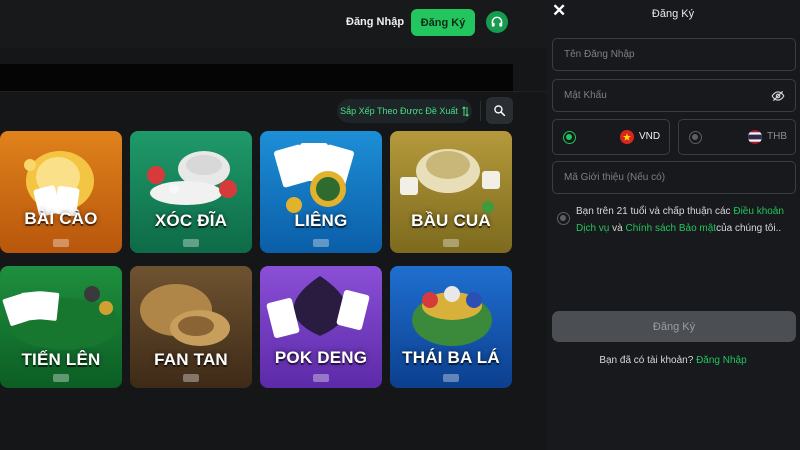 The width and height of the screenshot is (800, 450). I want to click on game-name: BÀI CÀO, so click(61, 218).